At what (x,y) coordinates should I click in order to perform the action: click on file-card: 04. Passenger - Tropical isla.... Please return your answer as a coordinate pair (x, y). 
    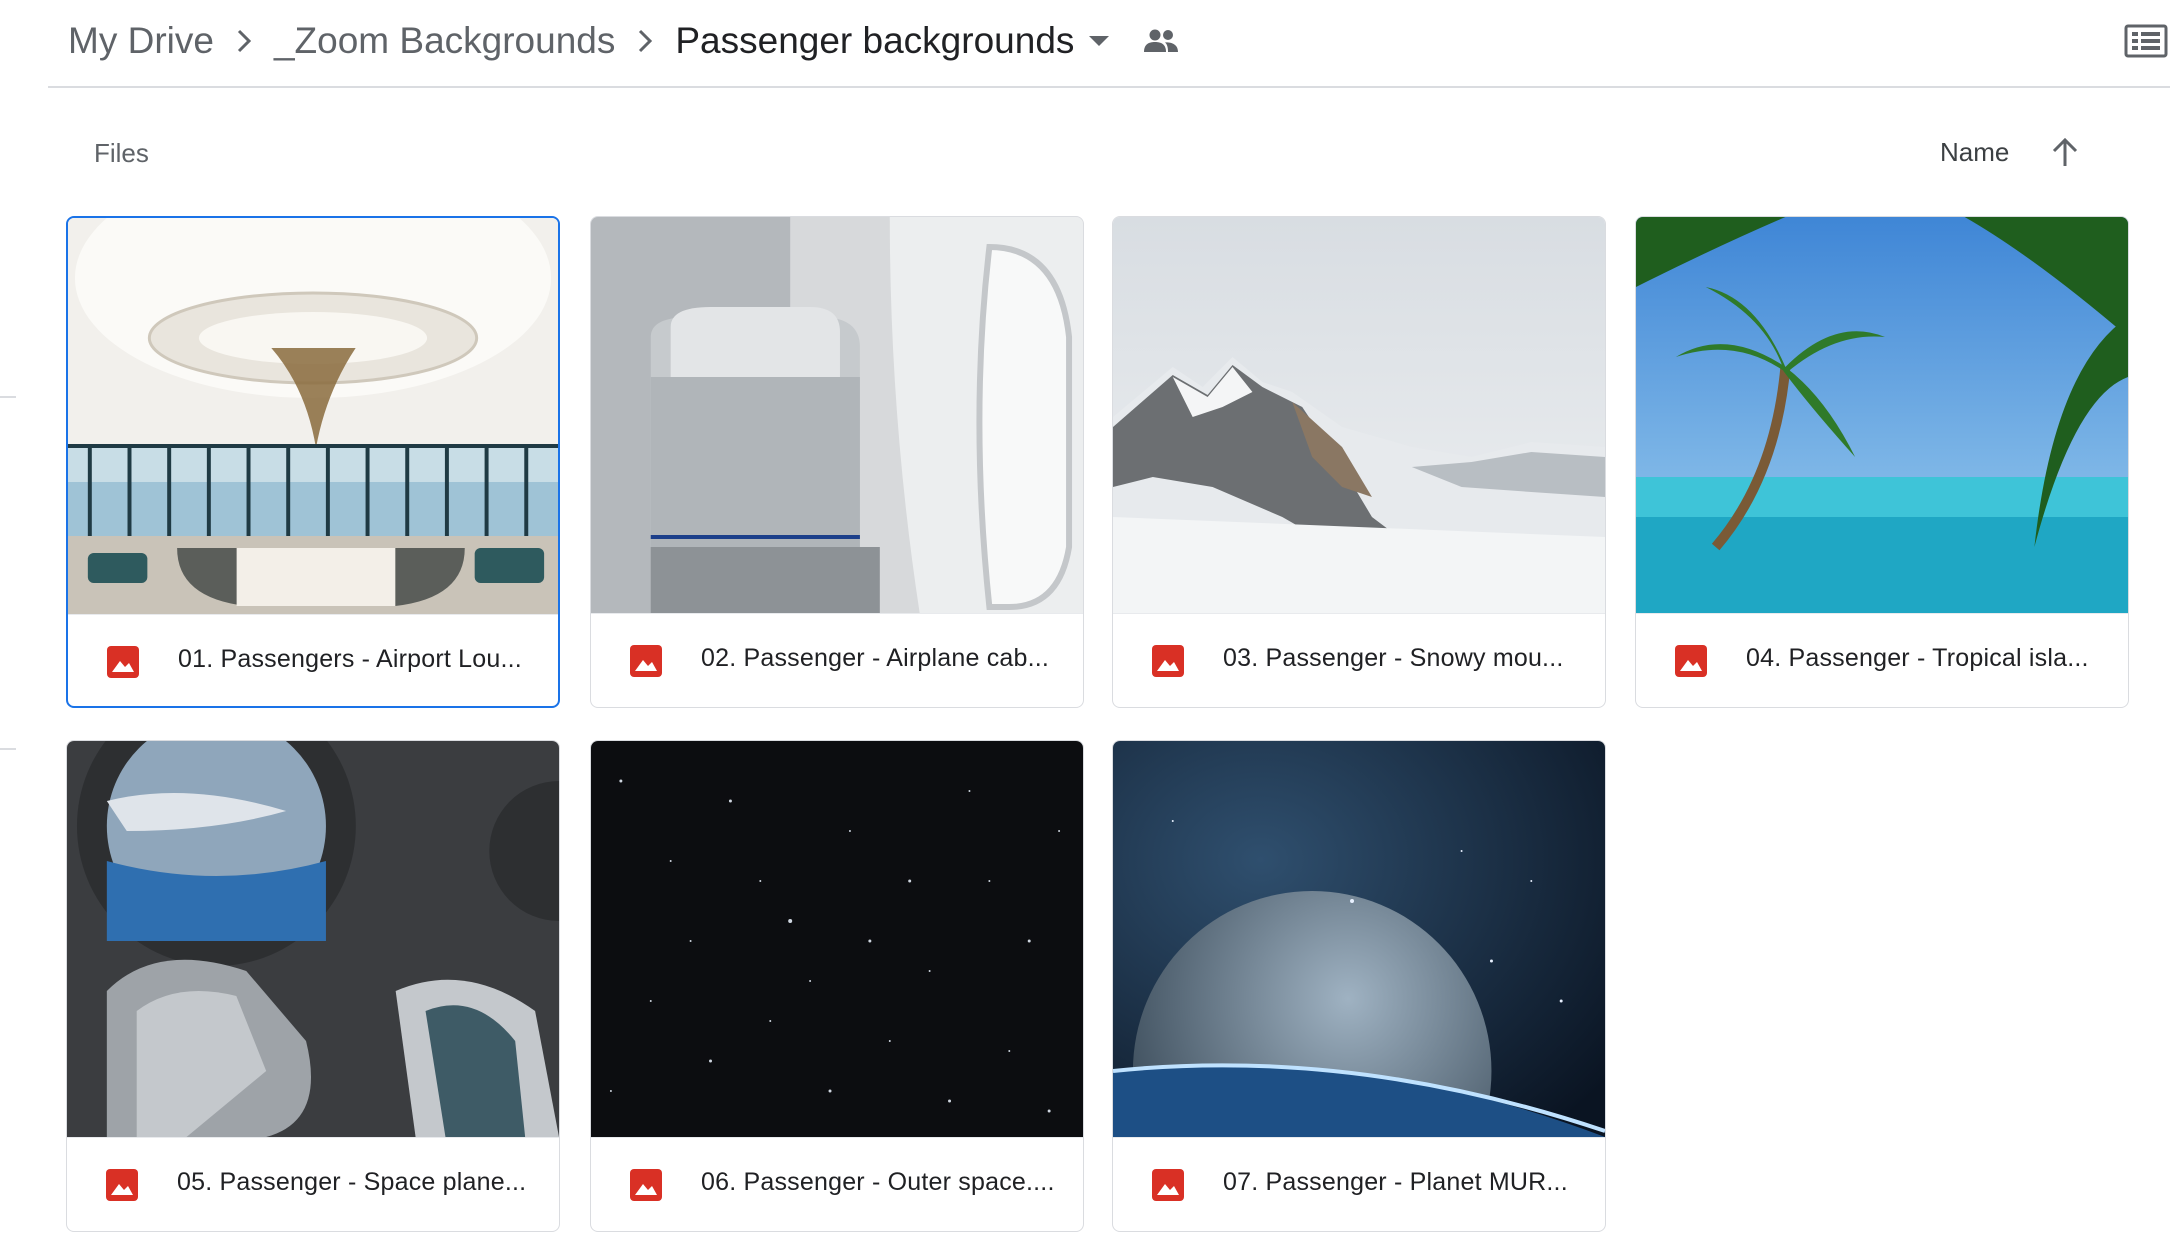
    Looking at the image, I should click on (1882, 462).